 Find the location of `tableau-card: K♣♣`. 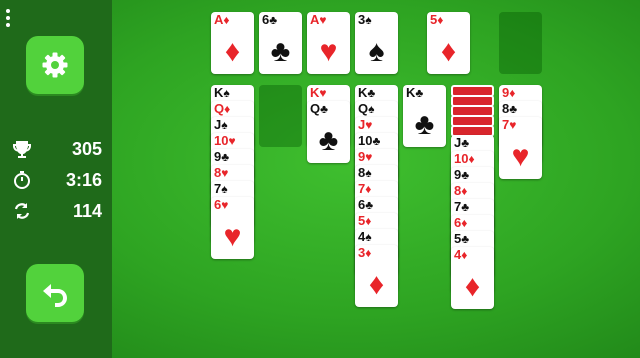

tableau-card: K♣♣ is located at coordinates (424, 116).